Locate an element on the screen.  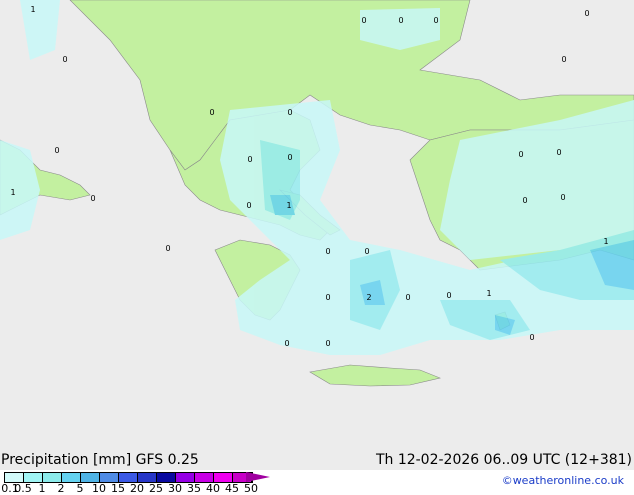
scale-tick-label: 50 is located at coordinates (251, 488).